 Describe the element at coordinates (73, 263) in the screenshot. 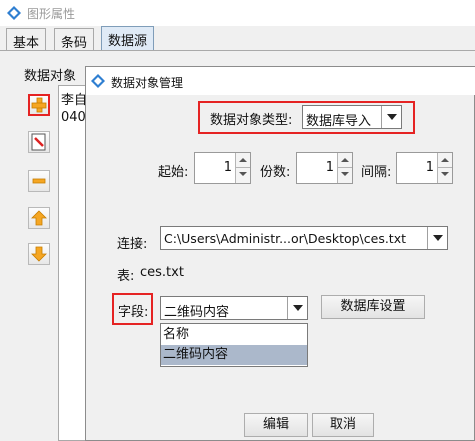

I see `data-object-list: 李自 040` at that location.